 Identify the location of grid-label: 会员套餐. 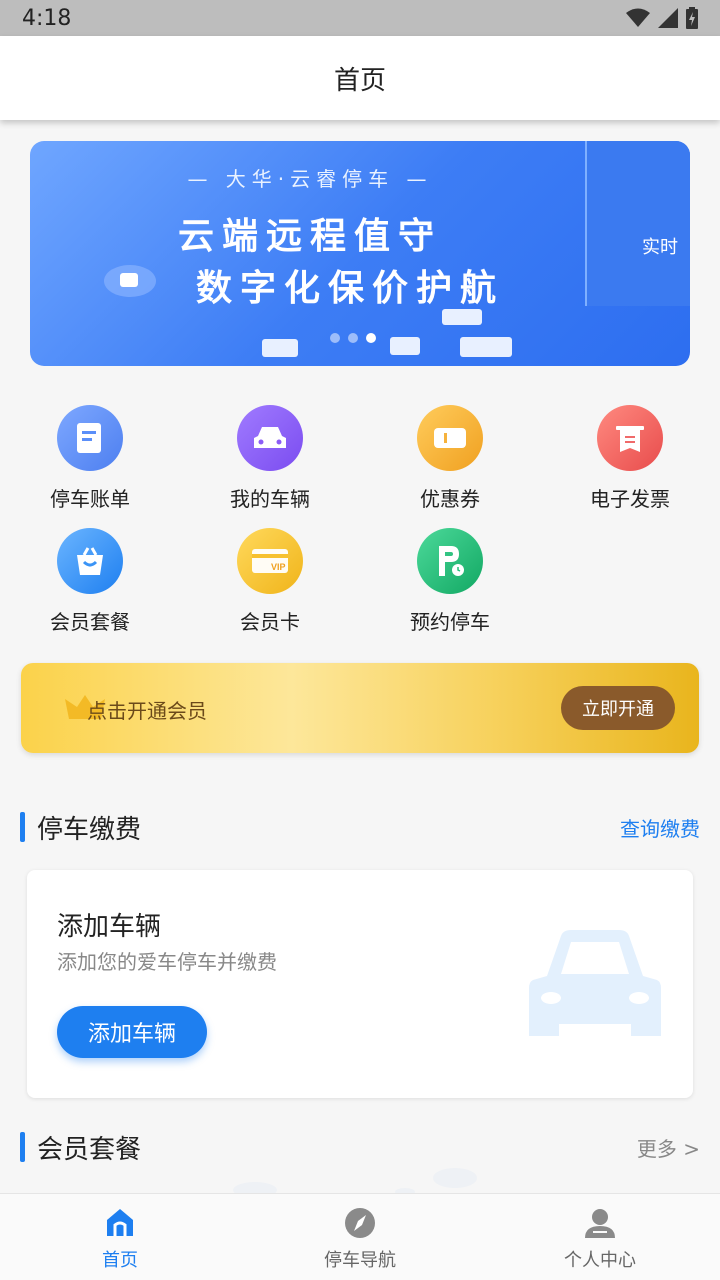
(90, 622).